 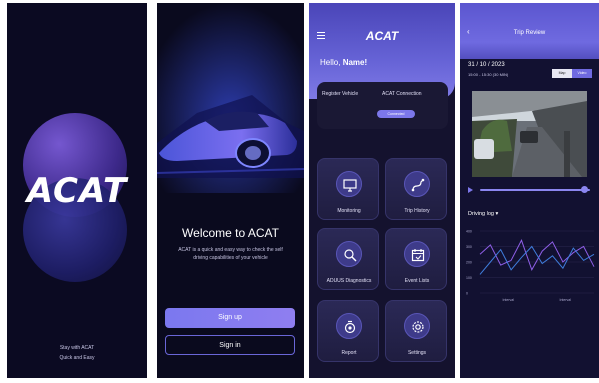 What do you see at coordinates (230, 318) in the screenshot?
I see `signup-button: Sign up` at bounding box center [230, 318].